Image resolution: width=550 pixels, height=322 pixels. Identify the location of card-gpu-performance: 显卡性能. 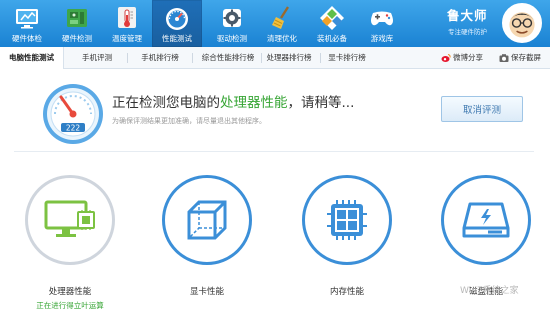
(207, 245).